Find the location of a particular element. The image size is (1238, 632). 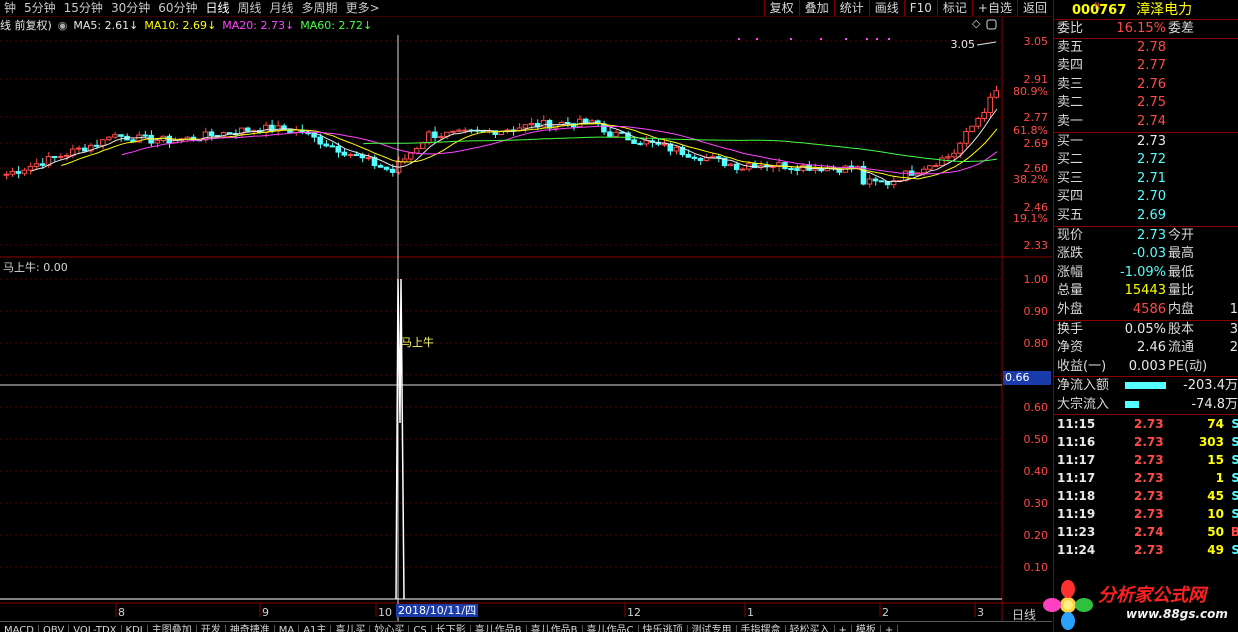

quote-value: 4586 is located at coordinates (1149, 309).